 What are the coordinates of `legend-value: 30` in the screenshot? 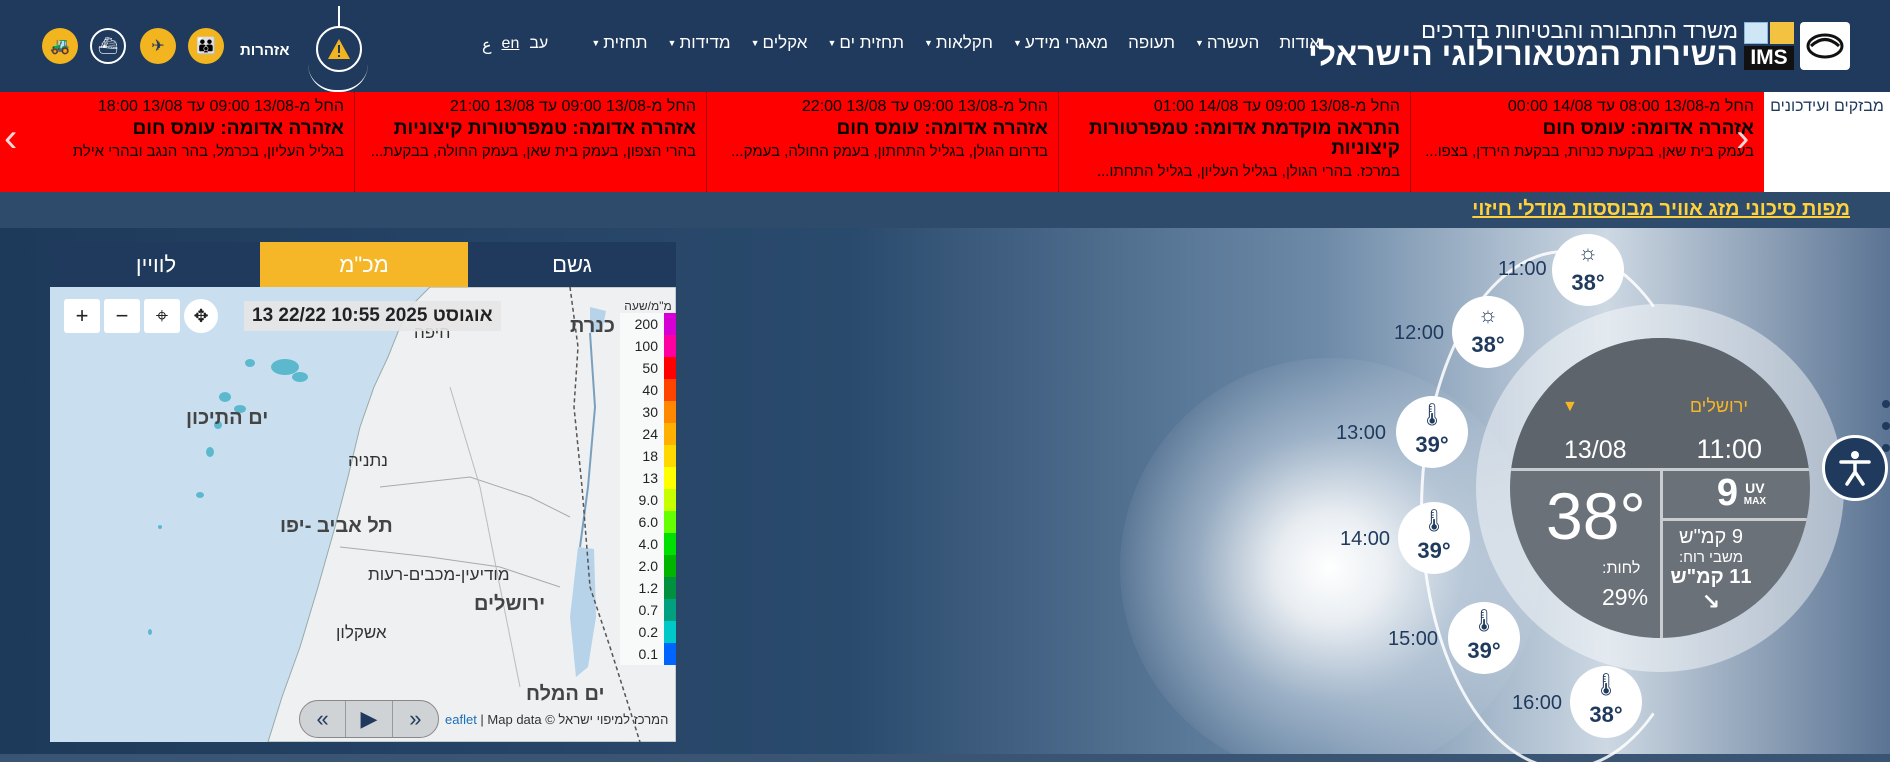 It's located at (642, 412).